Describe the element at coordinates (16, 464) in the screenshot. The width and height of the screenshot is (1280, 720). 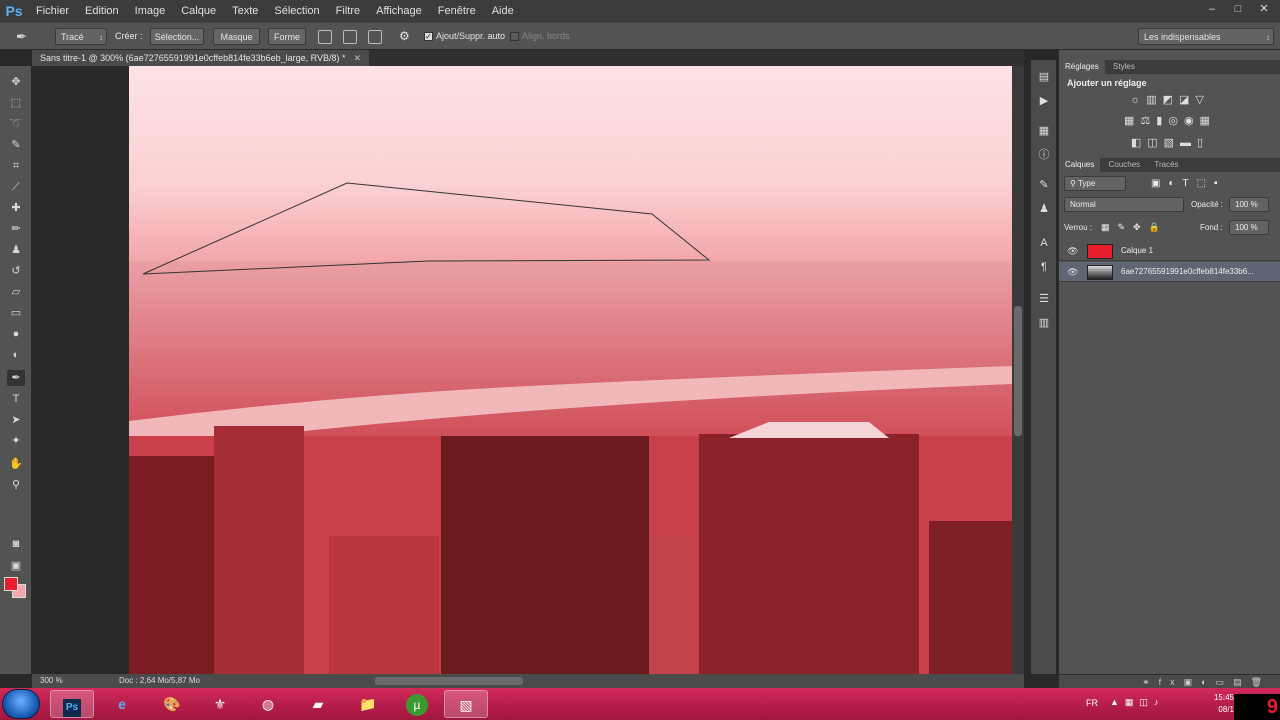
I see `hand-tool-icon: ✋` at that location.